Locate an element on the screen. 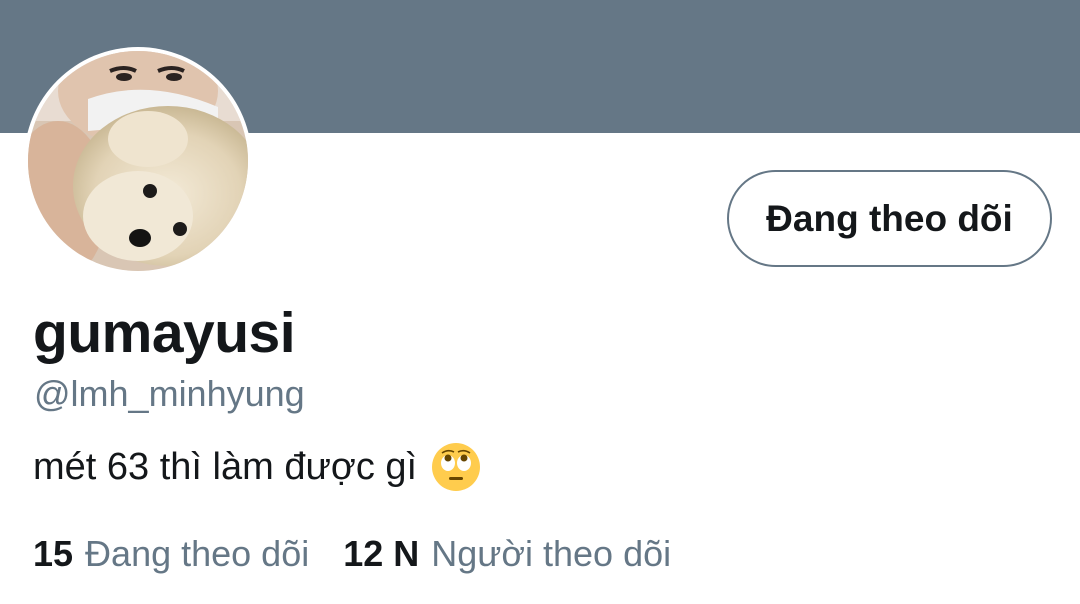 This screenshot has height=604, width=1080. followers-stat-link: 12 N Người theo dõi is located at coordinates (507, 554).